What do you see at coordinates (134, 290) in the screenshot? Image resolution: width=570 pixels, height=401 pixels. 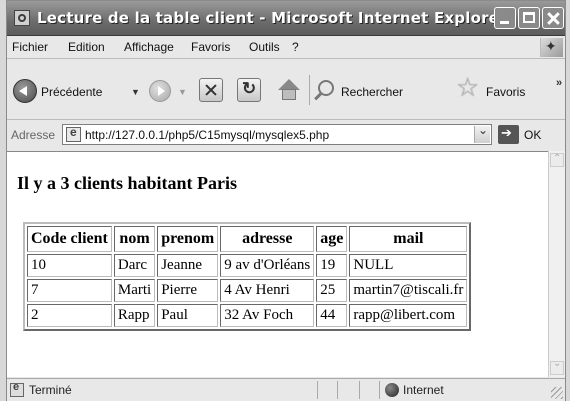 I see `table-cell: Marti` at bounding box center [134, 290].